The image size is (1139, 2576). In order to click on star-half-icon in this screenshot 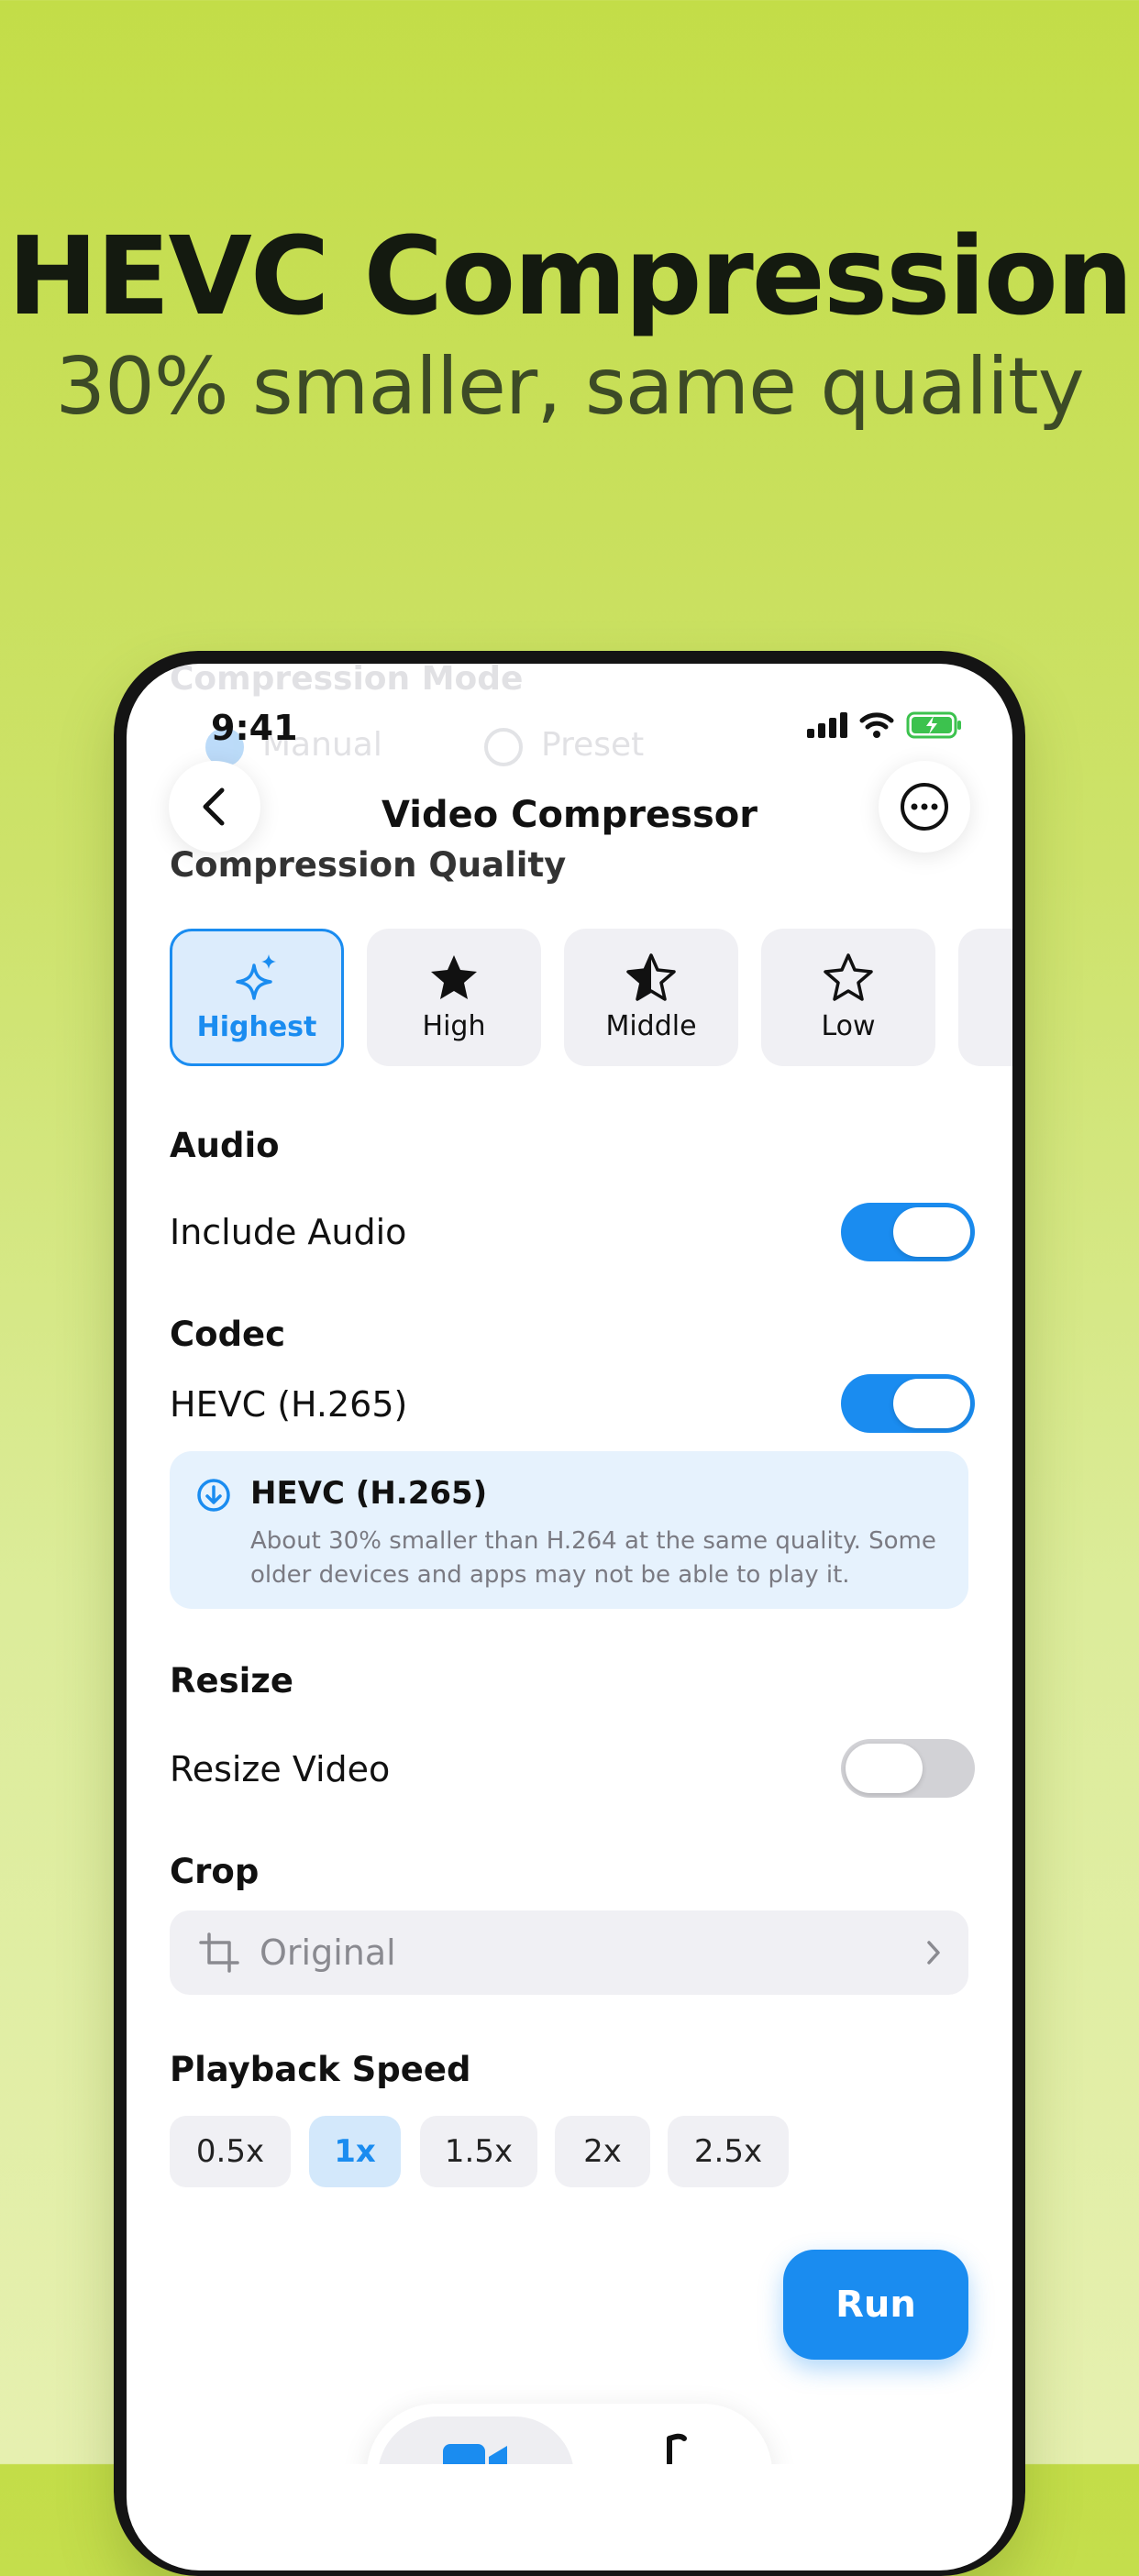, I will do `click(651, 977)`.